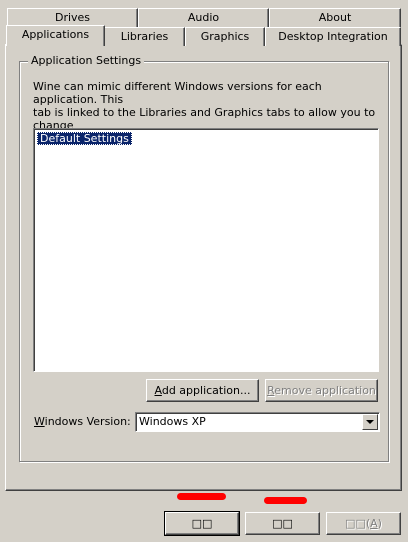 The width and height of the screenshot is (408, 542). I want to click on tab-applications-label: Applications, so click(55, 34).